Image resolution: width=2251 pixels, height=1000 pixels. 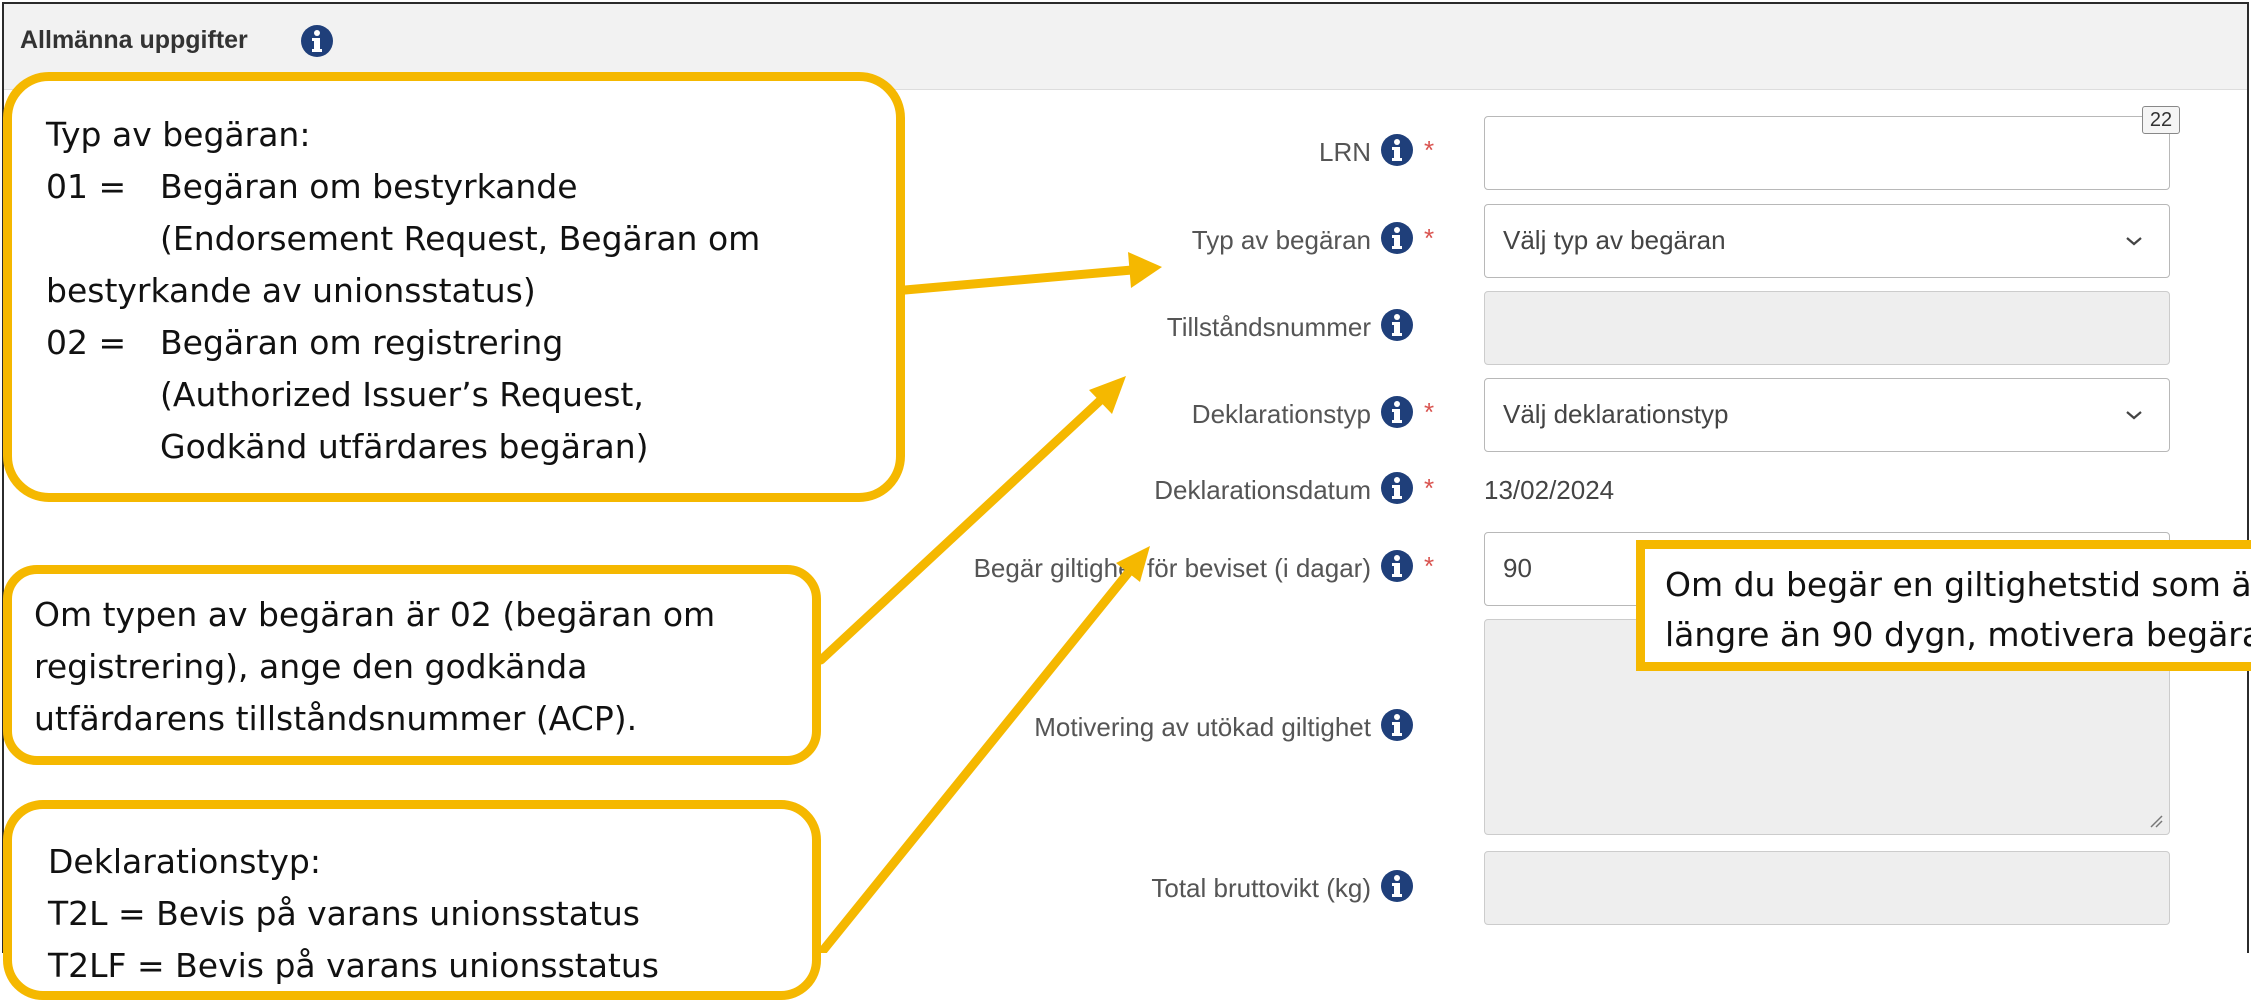 What do you see at coordinates (353, 965) in the screenshot?
I see `callout-line: T2LF = Bevis på varans unionsstatus` at bounding box center [353, 965].